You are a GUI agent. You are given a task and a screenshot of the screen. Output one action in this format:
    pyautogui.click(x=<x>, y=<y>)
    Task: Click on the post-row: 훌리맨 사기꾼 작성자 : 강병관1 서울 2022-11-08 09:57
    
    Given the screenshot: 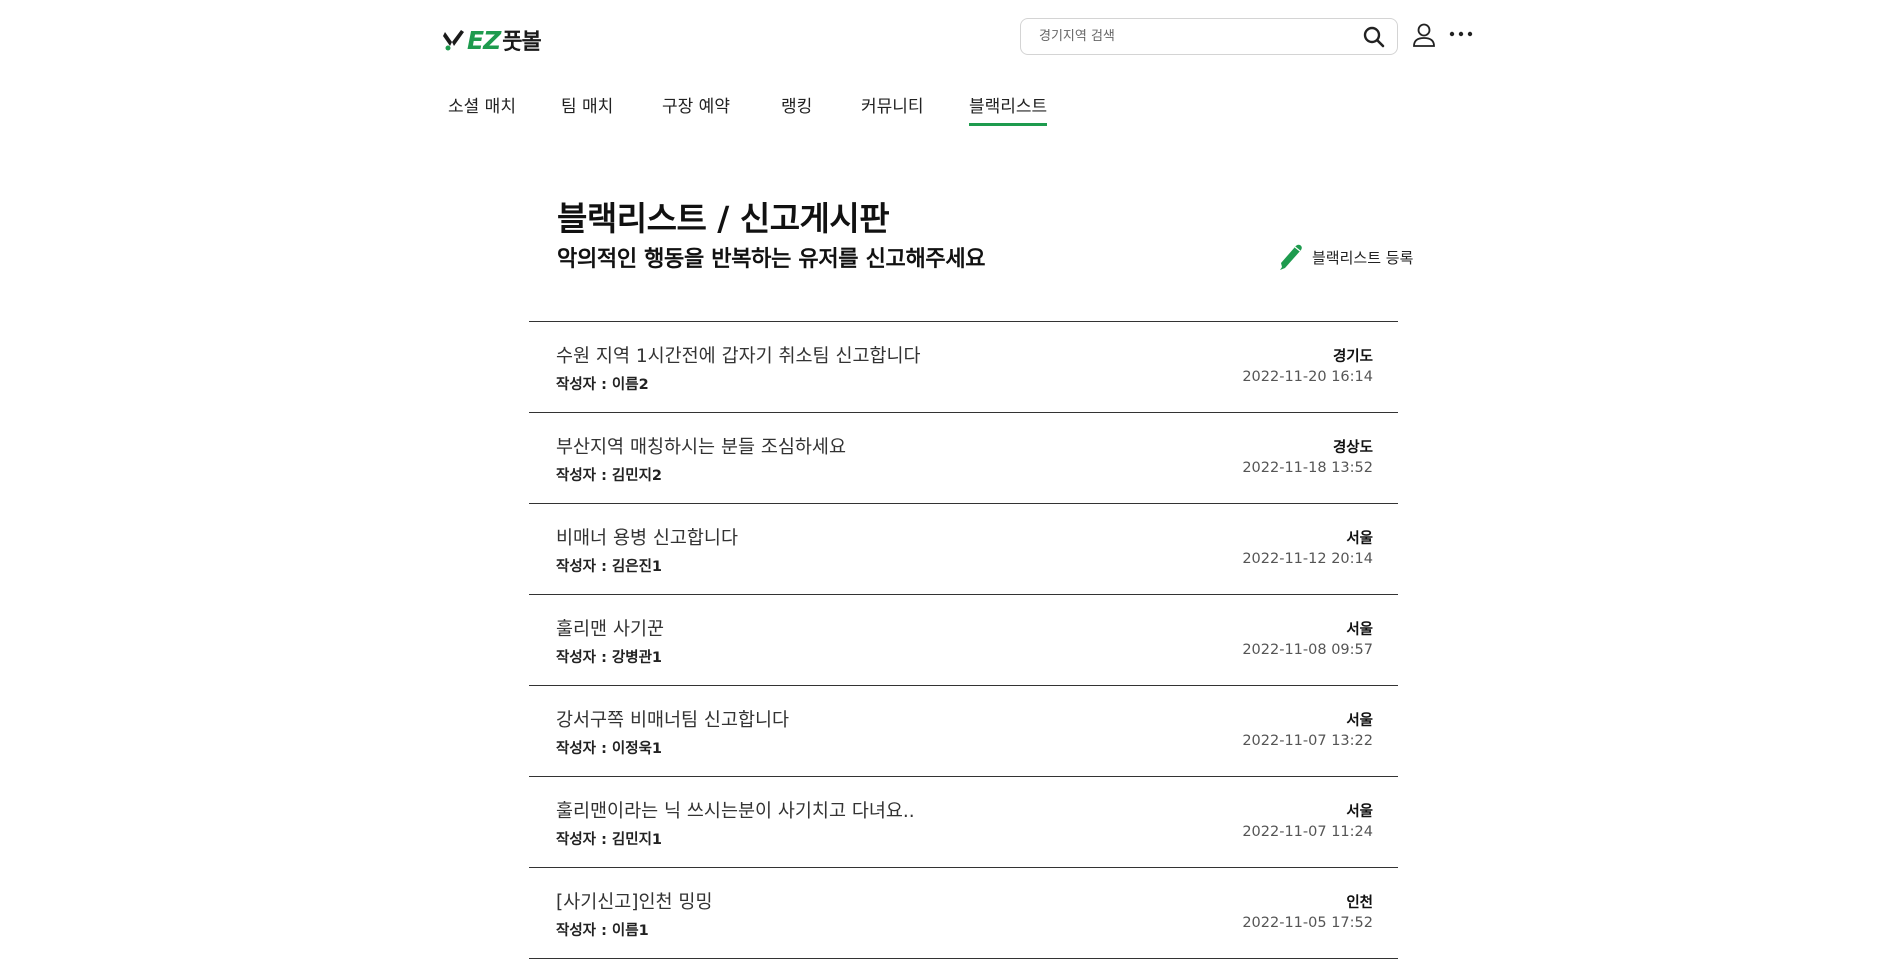 What is the action you would take?
    pyautogui.click(x=963, y=640)
    